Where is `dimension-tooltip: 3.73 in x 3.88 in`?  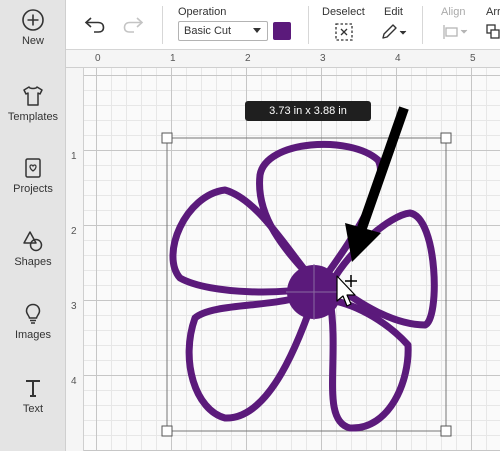
dimension-tooltip: 3.73 in x 3.88 in is located at coordinates (308, 111).